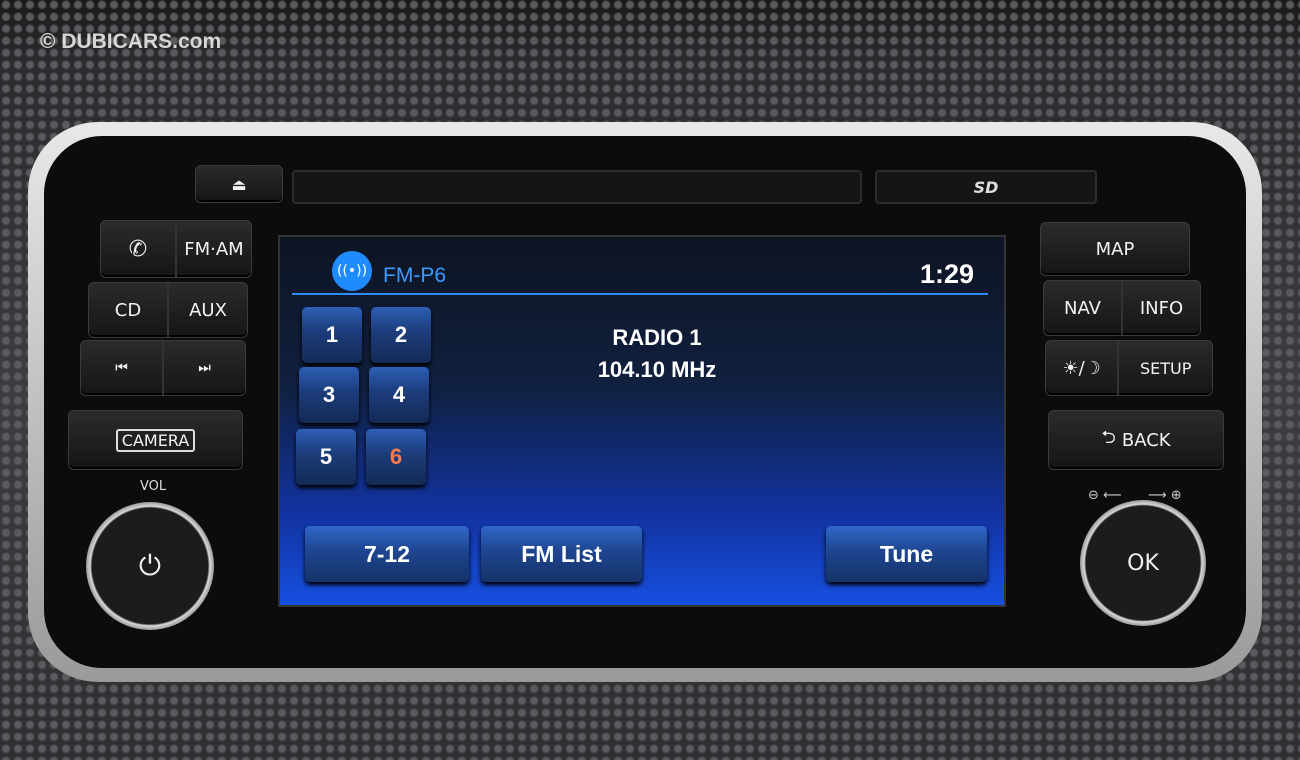 This screenshot has width=1300, height=760. Describe the element at coordinates (1082, 308) in the screenshot. I see `nav-button: NAV` at that location.